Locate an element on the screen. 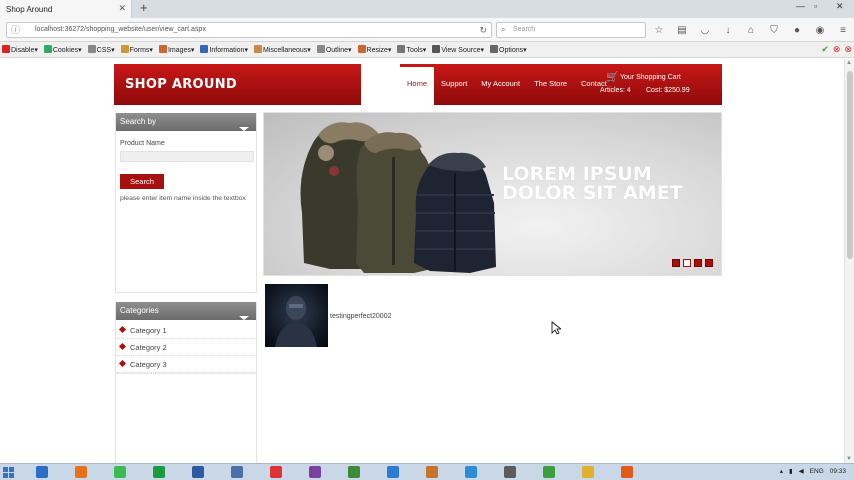  reading-list-icon: ▤ is located at coordinates (682, 30).